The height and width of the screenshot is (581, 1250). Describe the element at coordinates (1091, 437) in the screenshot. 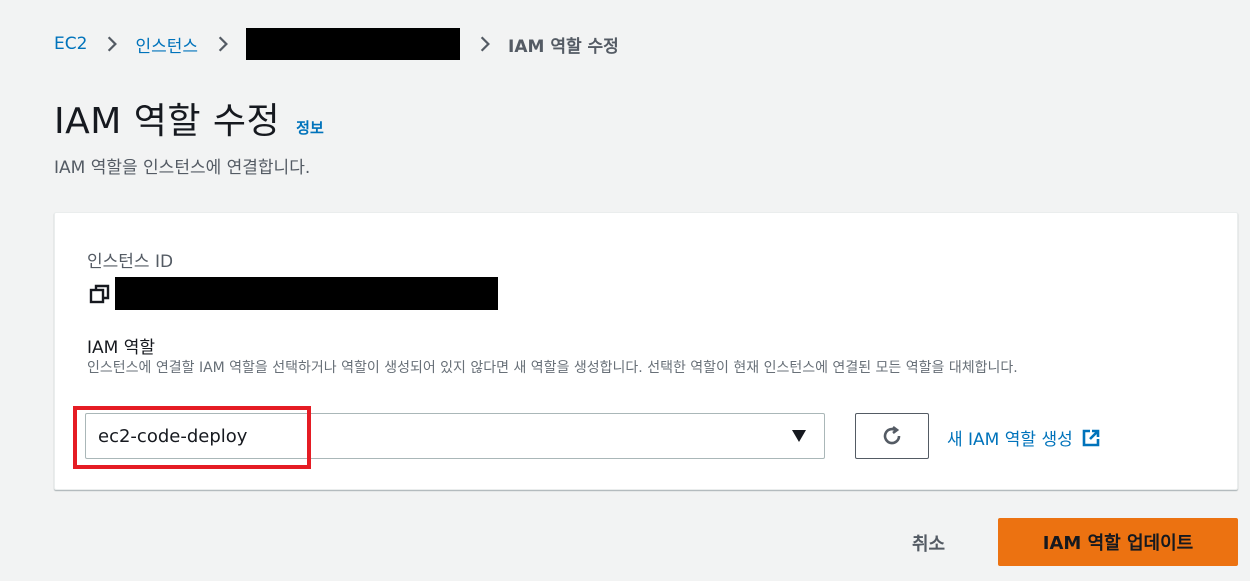

I see `external-link-icon` at that location.